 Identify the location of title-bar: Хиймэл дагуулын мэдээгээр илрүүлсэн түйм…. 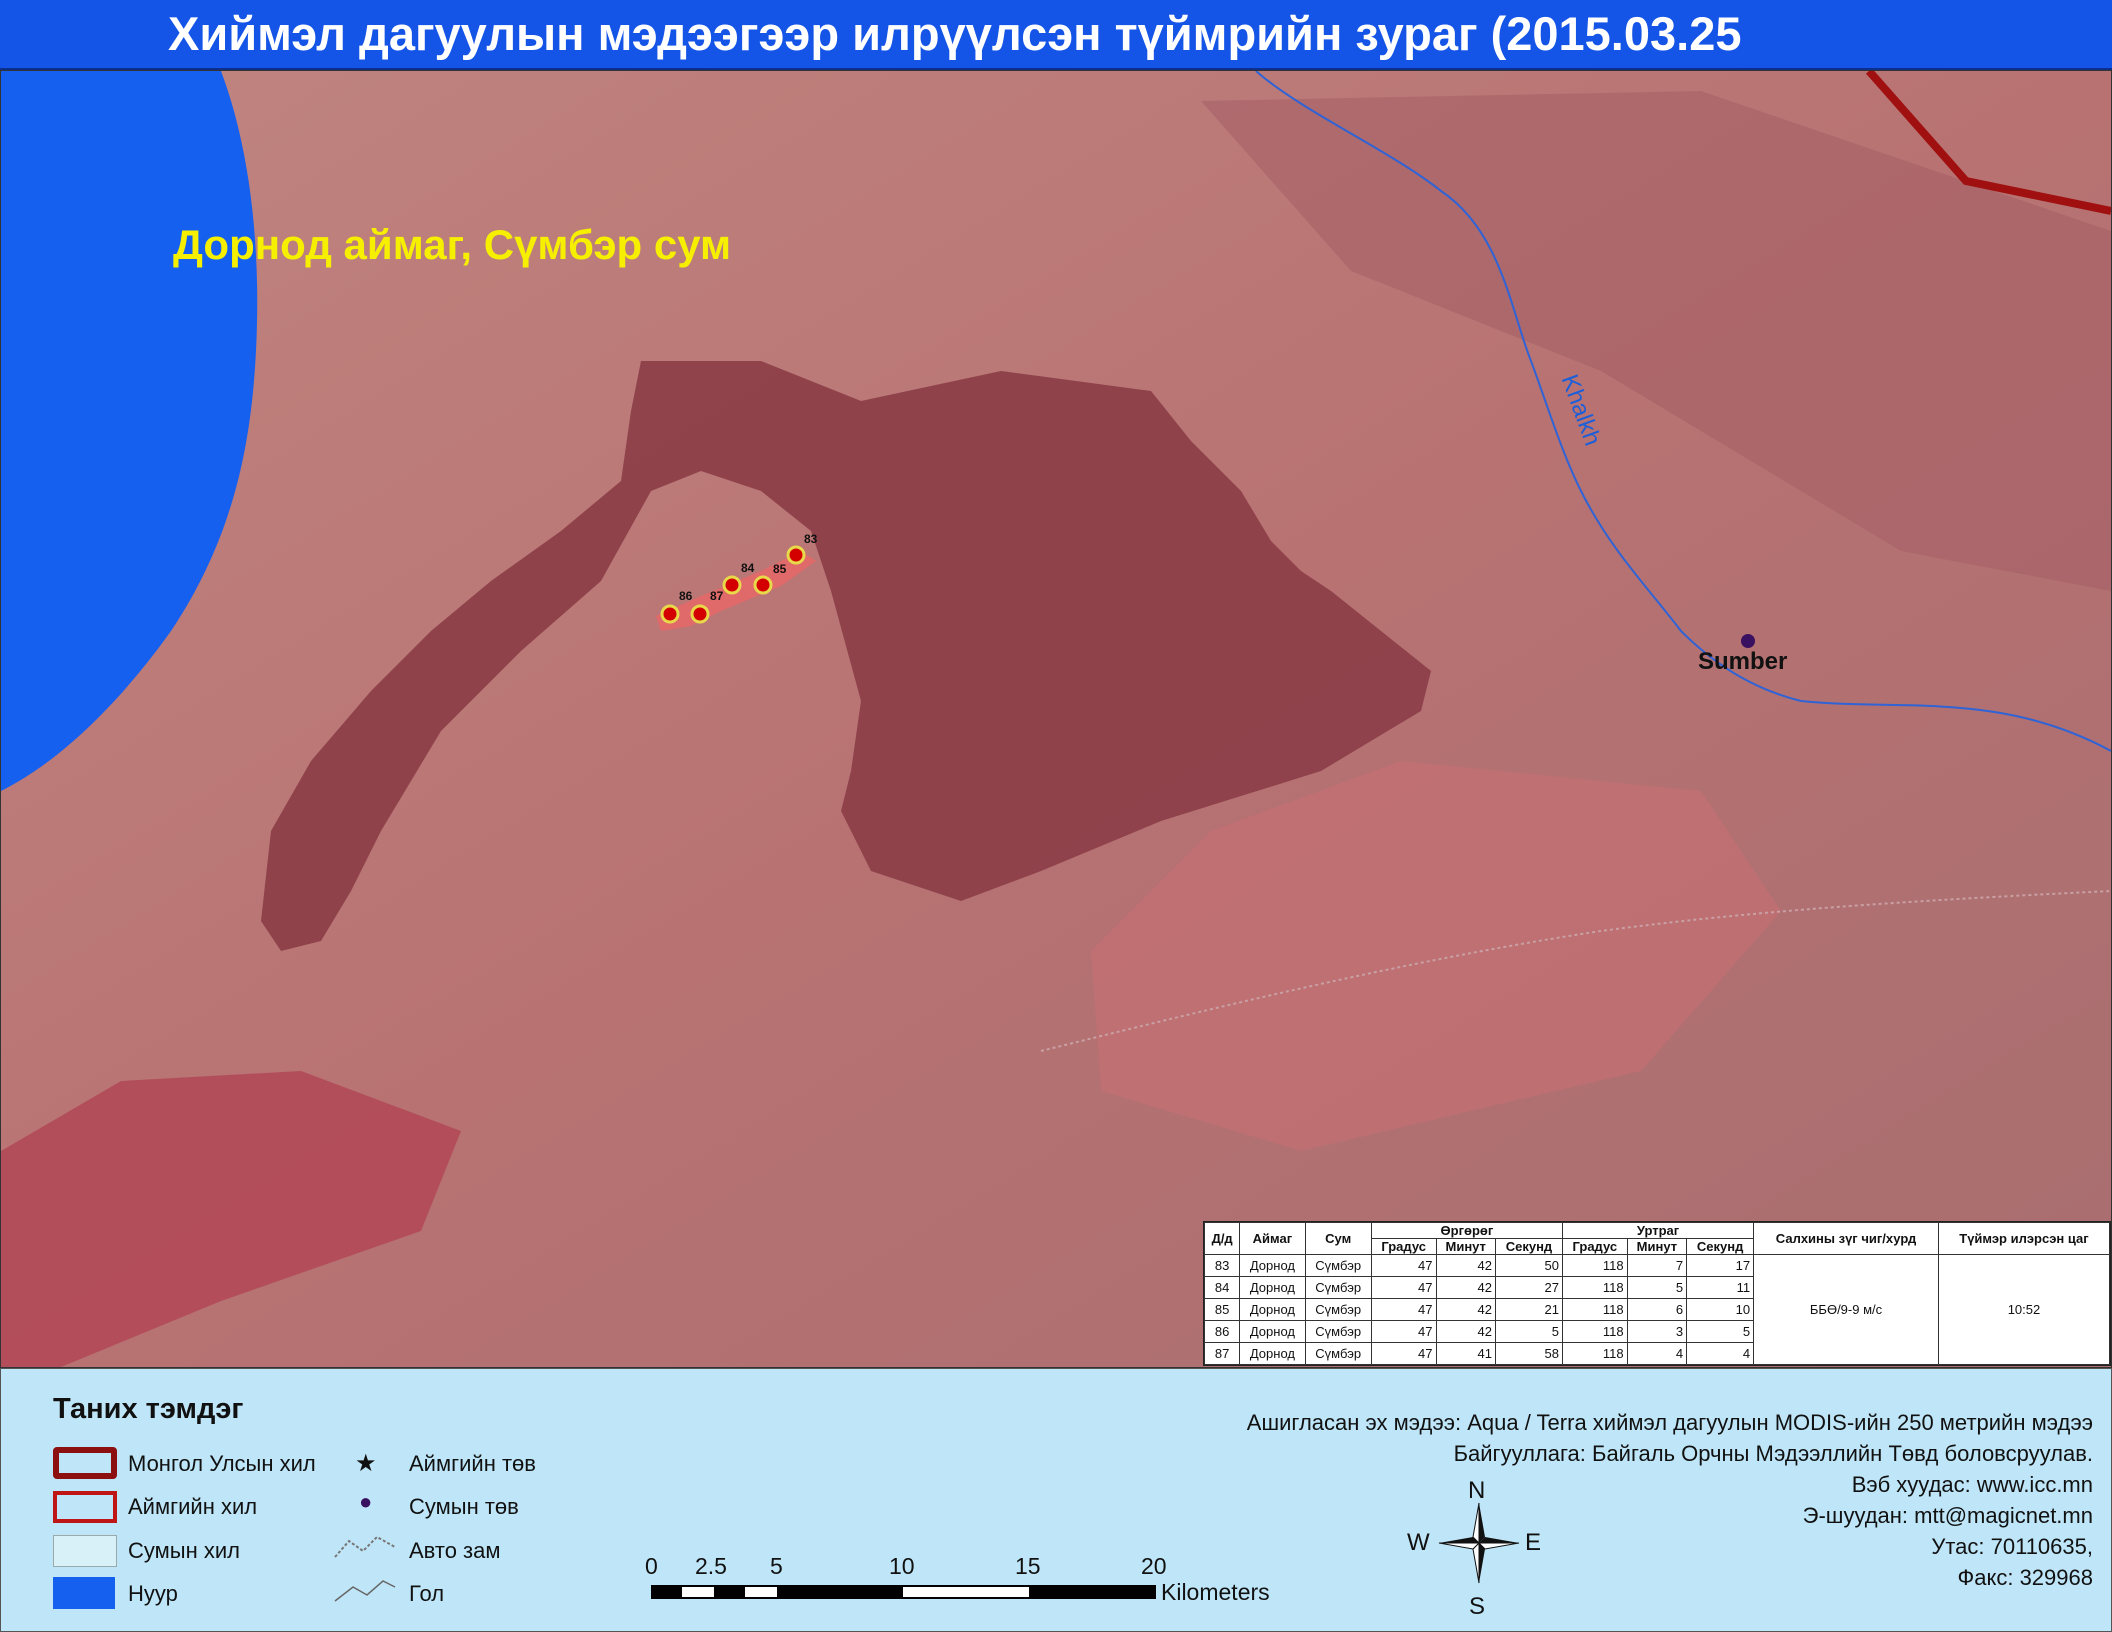
(1056, 35).